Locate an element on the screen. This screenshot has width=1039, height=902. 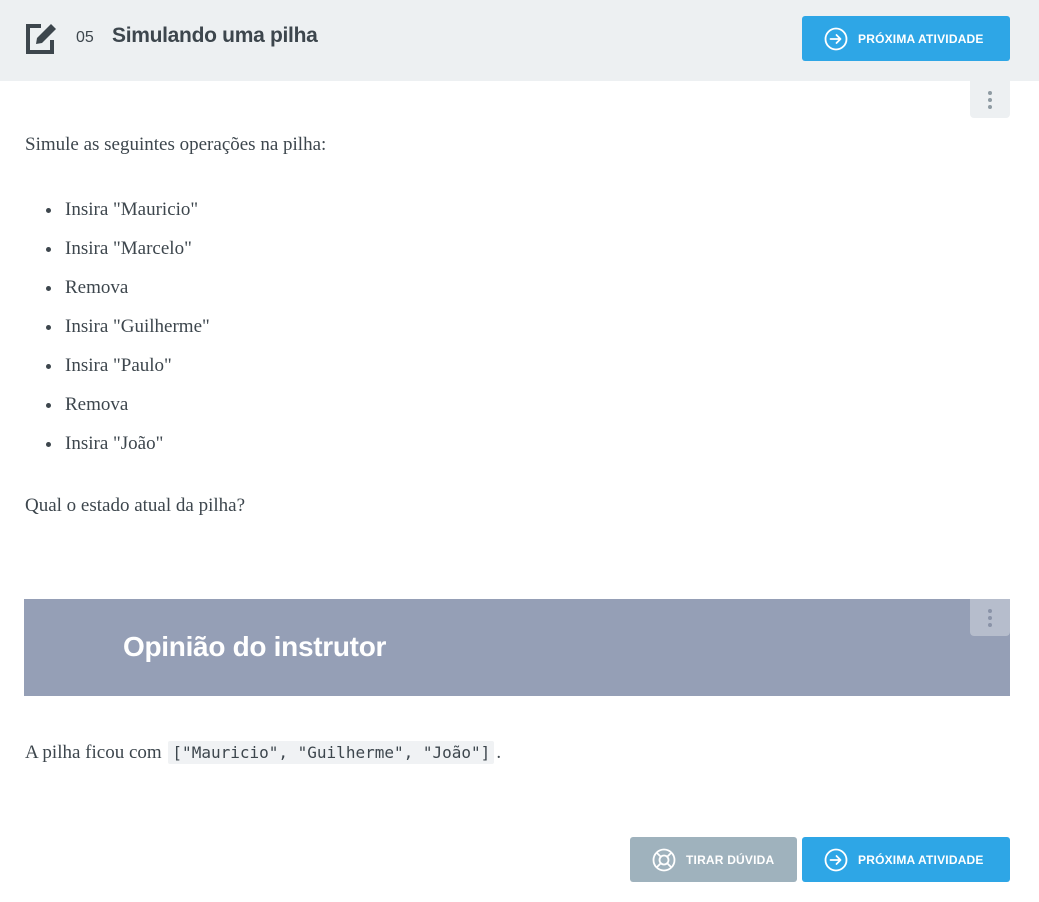
answer-suffix: . is located at coordinates (499, 752).